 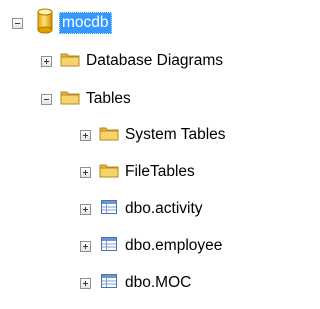 I want to click on tree-node-system-tables: System Tables, so click(x=154, y=135).